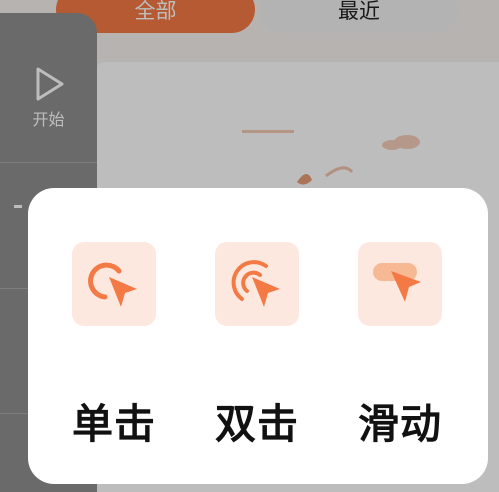  Describe the element at coordinates (114, 346) in the screenshot. I see `single-tap-option: 单击` at that location.